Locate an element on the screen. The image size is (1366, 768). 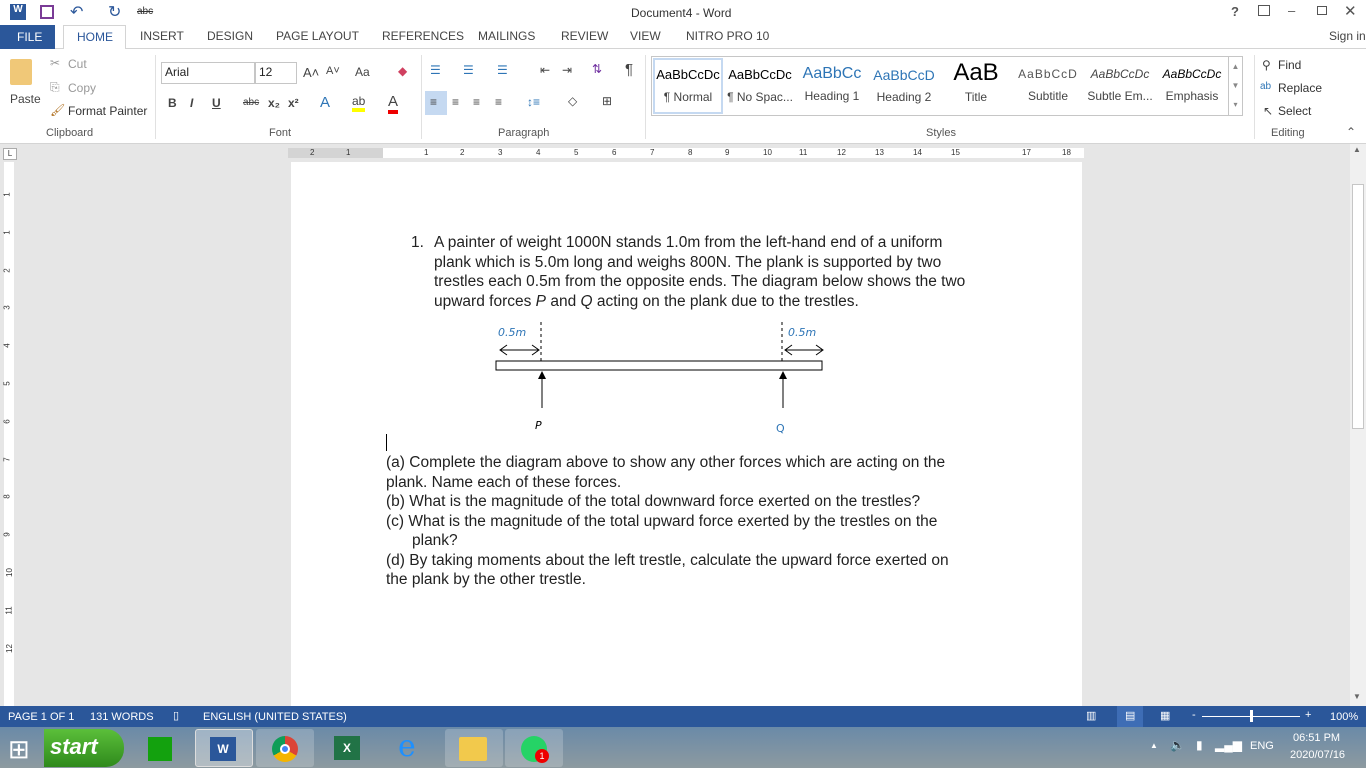
vertical-scrollbar: ▲ ▼ is located at coordinates (1358, 425).